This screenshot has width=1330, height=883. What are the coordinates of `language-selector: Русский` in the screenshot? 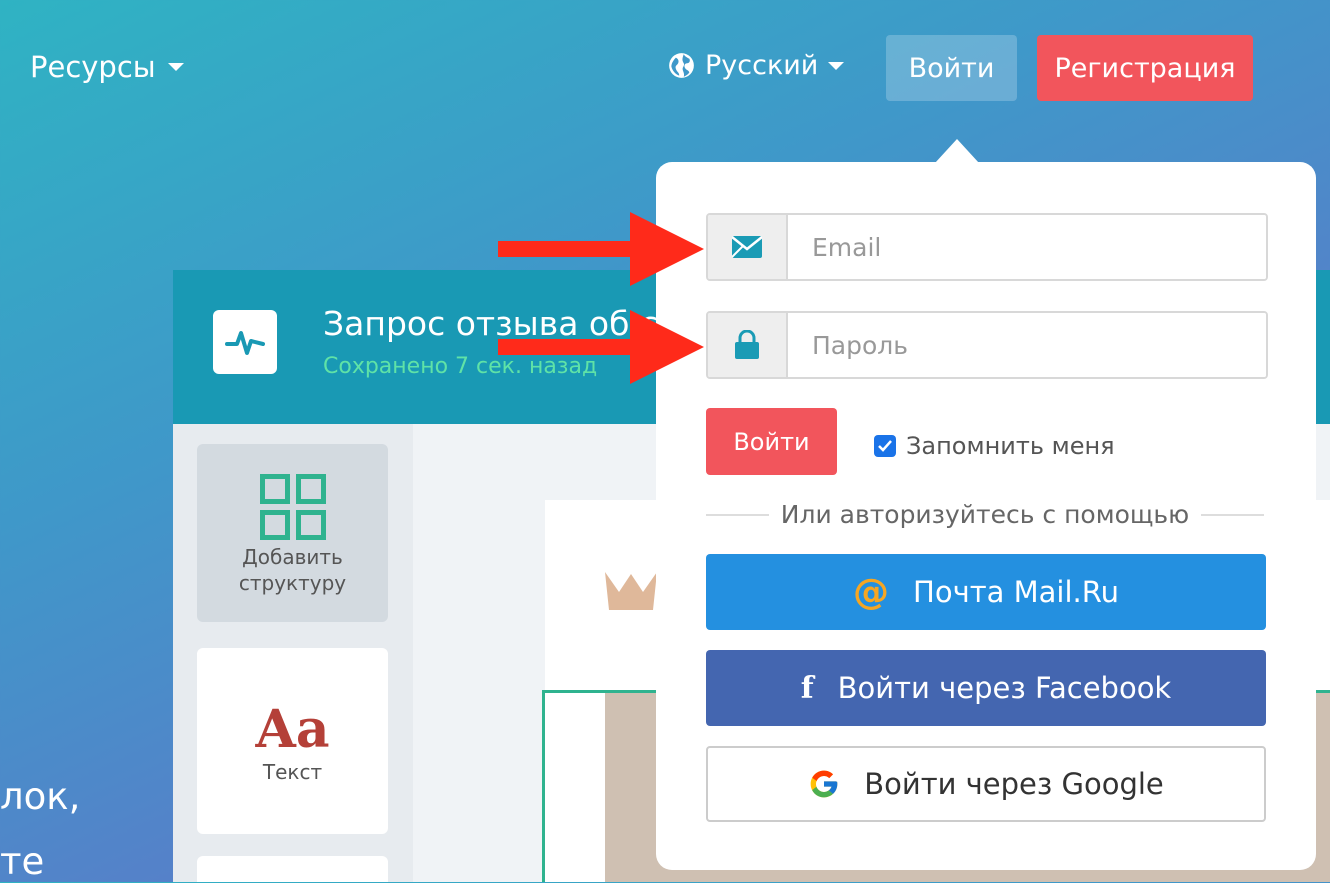 It's located at (756, 65).